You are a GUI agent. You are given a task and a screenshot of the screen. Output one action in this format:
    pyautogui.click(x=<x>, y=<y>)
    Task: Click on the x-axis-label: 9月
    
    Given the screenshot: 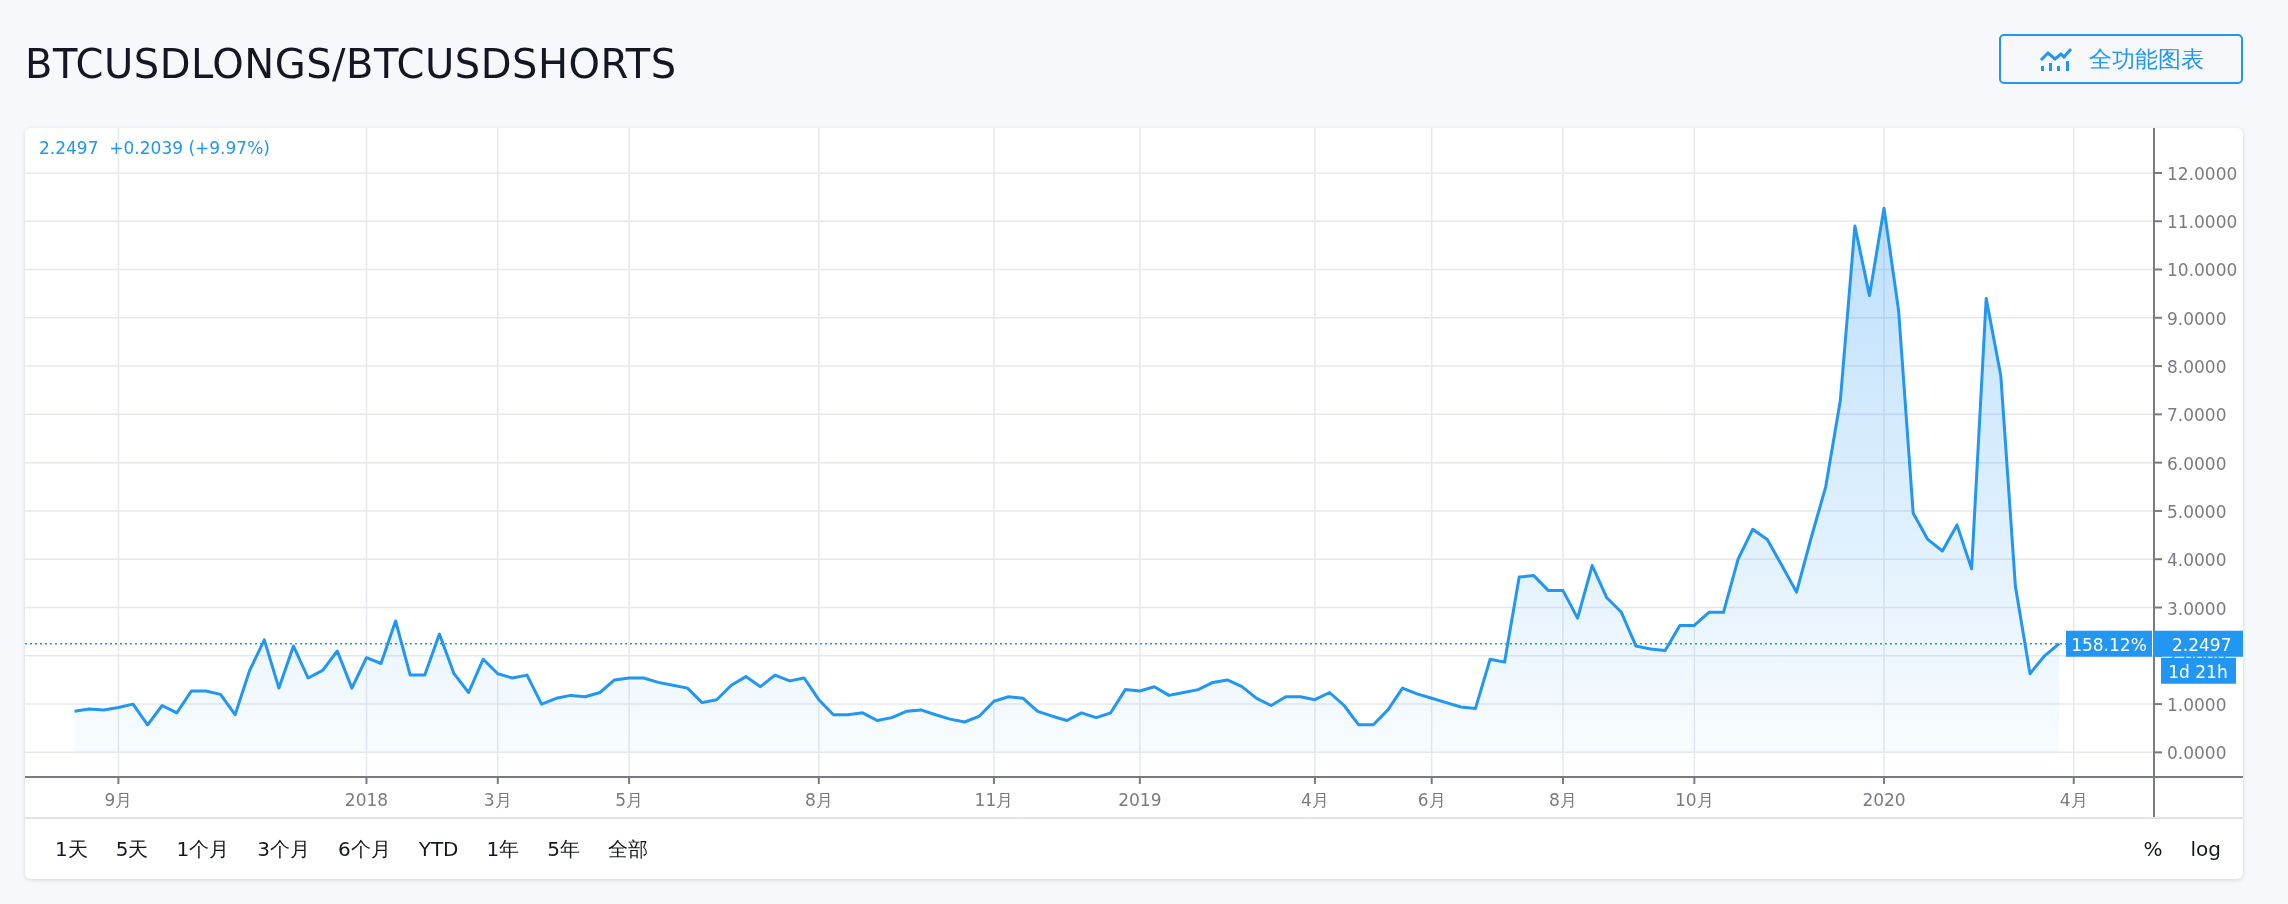 What is the action you would take?
    pyautogui.click(x=118, y=800)
    